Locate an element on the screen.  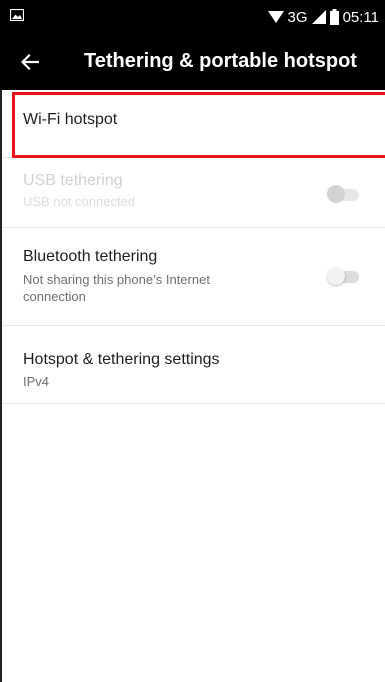
usb-tethering-toggle is located at coordinates (343, 194).